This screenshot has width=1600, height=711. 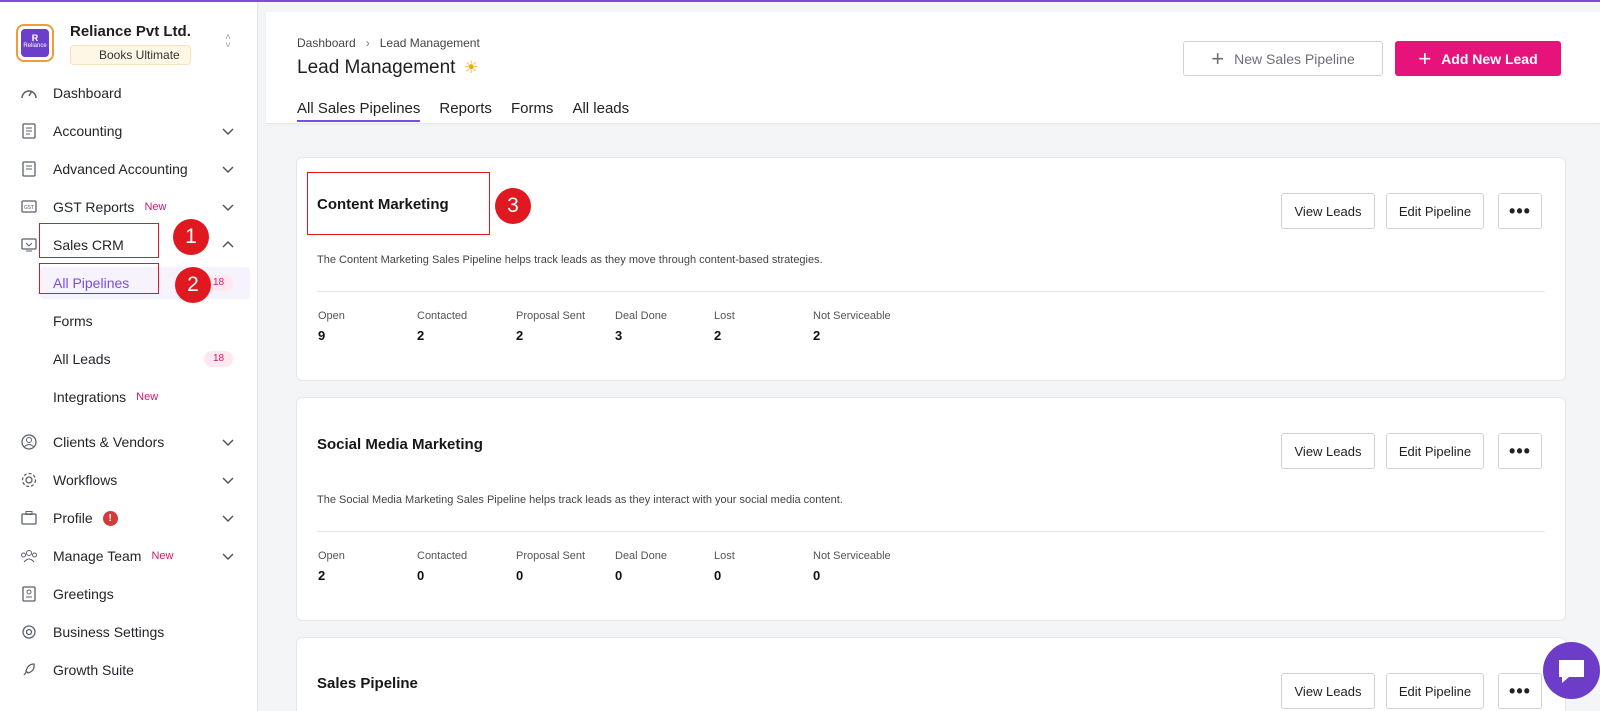 What do you see at coordinates (129, 207) in the screenshot?
I see `sidebar-item-gst-reports: GST GST Reports New` at bounding box center [129, 207].